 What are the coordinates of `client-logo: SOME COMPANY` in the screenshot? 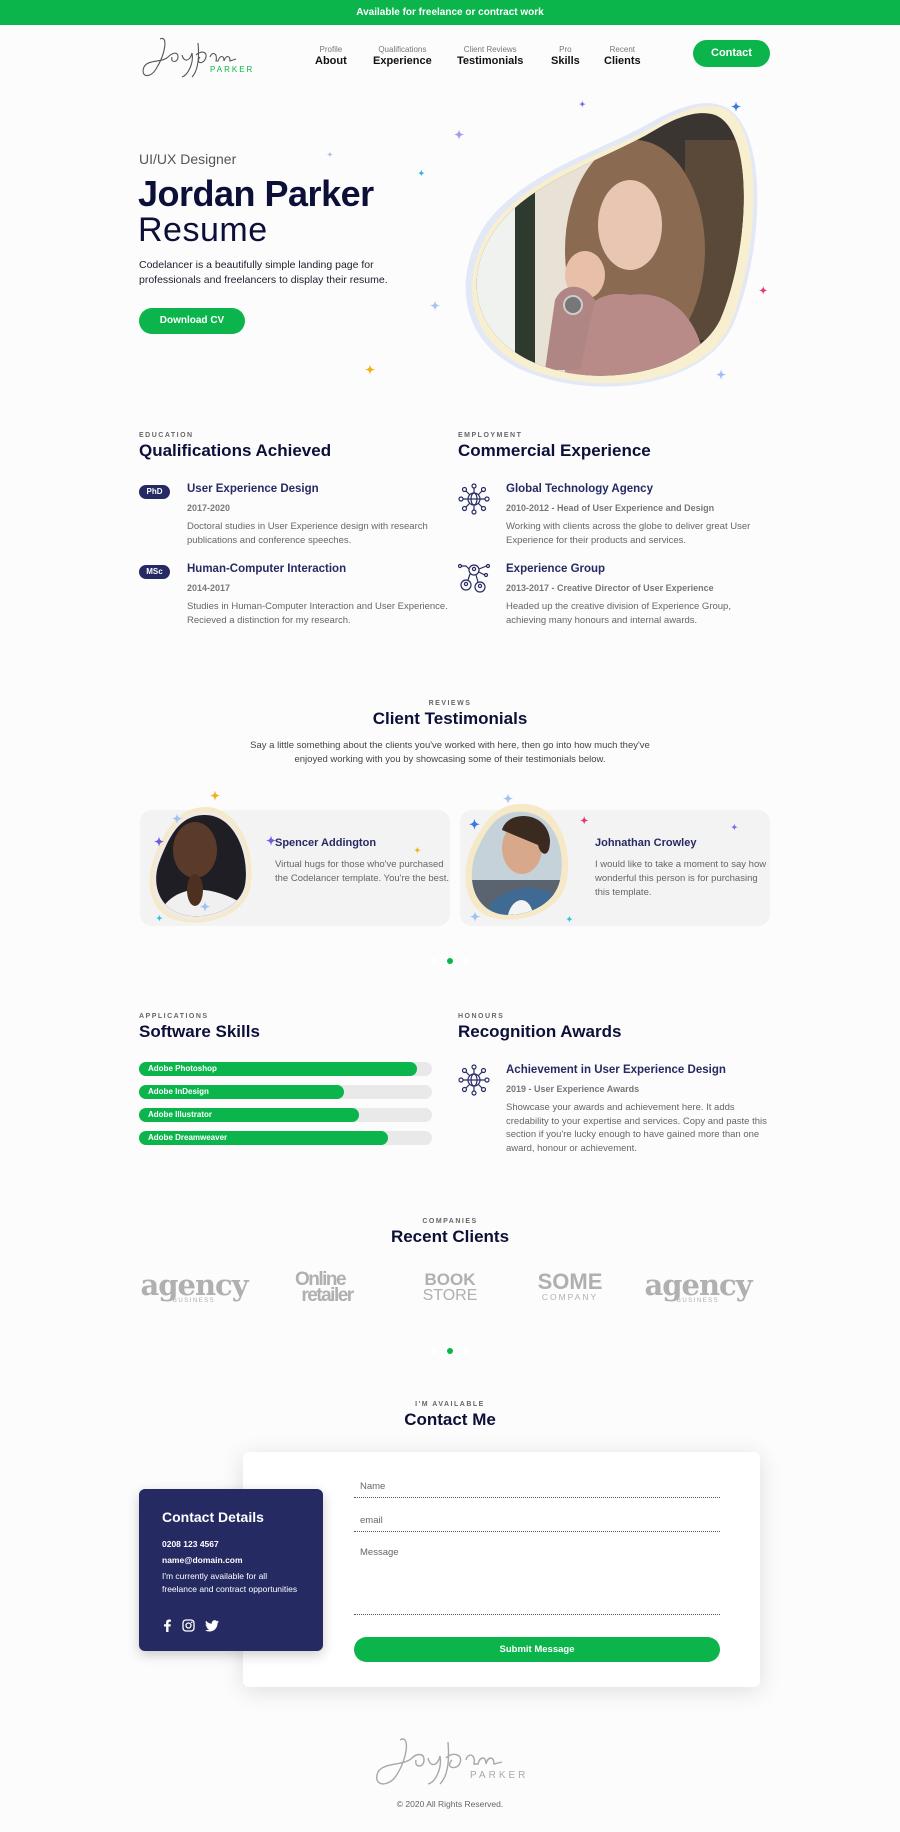 It's located at (570, 1287).